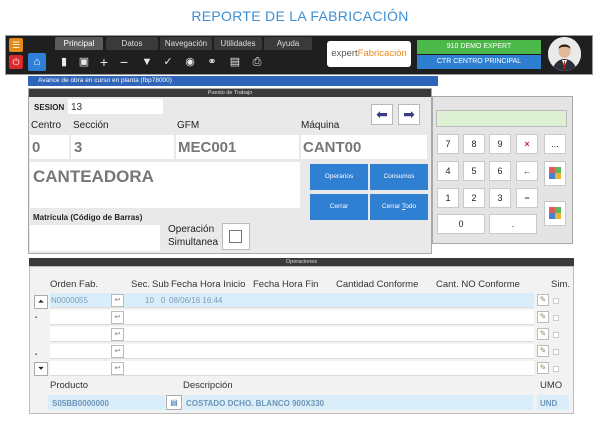 This screenshot has height=425, width=600. Describe the element at coordinates (190, 62) in the screenshot. I see `record-icon: ◉` at that location.